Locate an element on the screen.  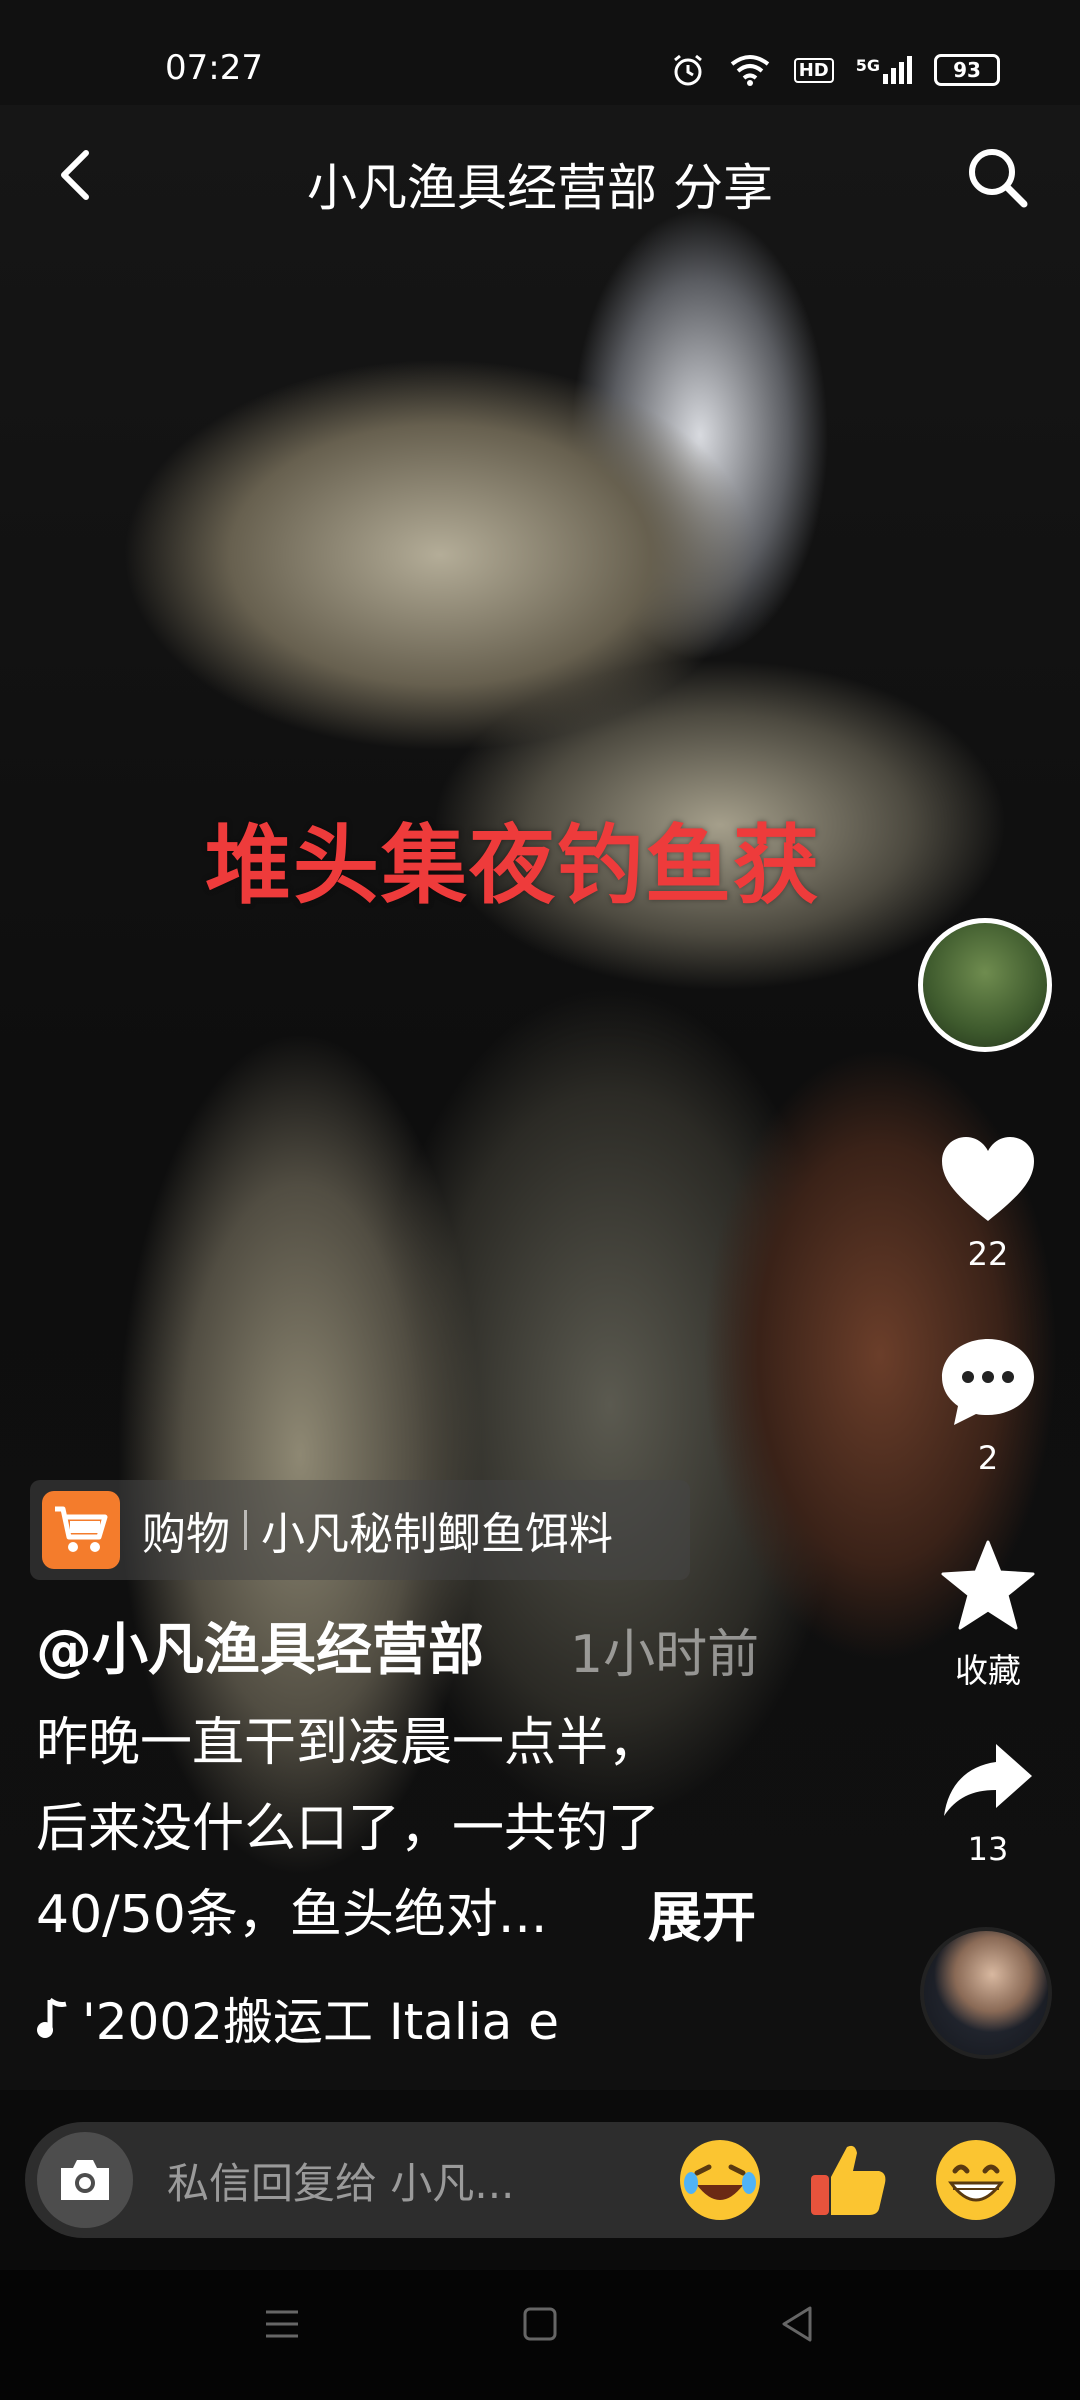
alarm-icon is located at coordinates (687, 70).